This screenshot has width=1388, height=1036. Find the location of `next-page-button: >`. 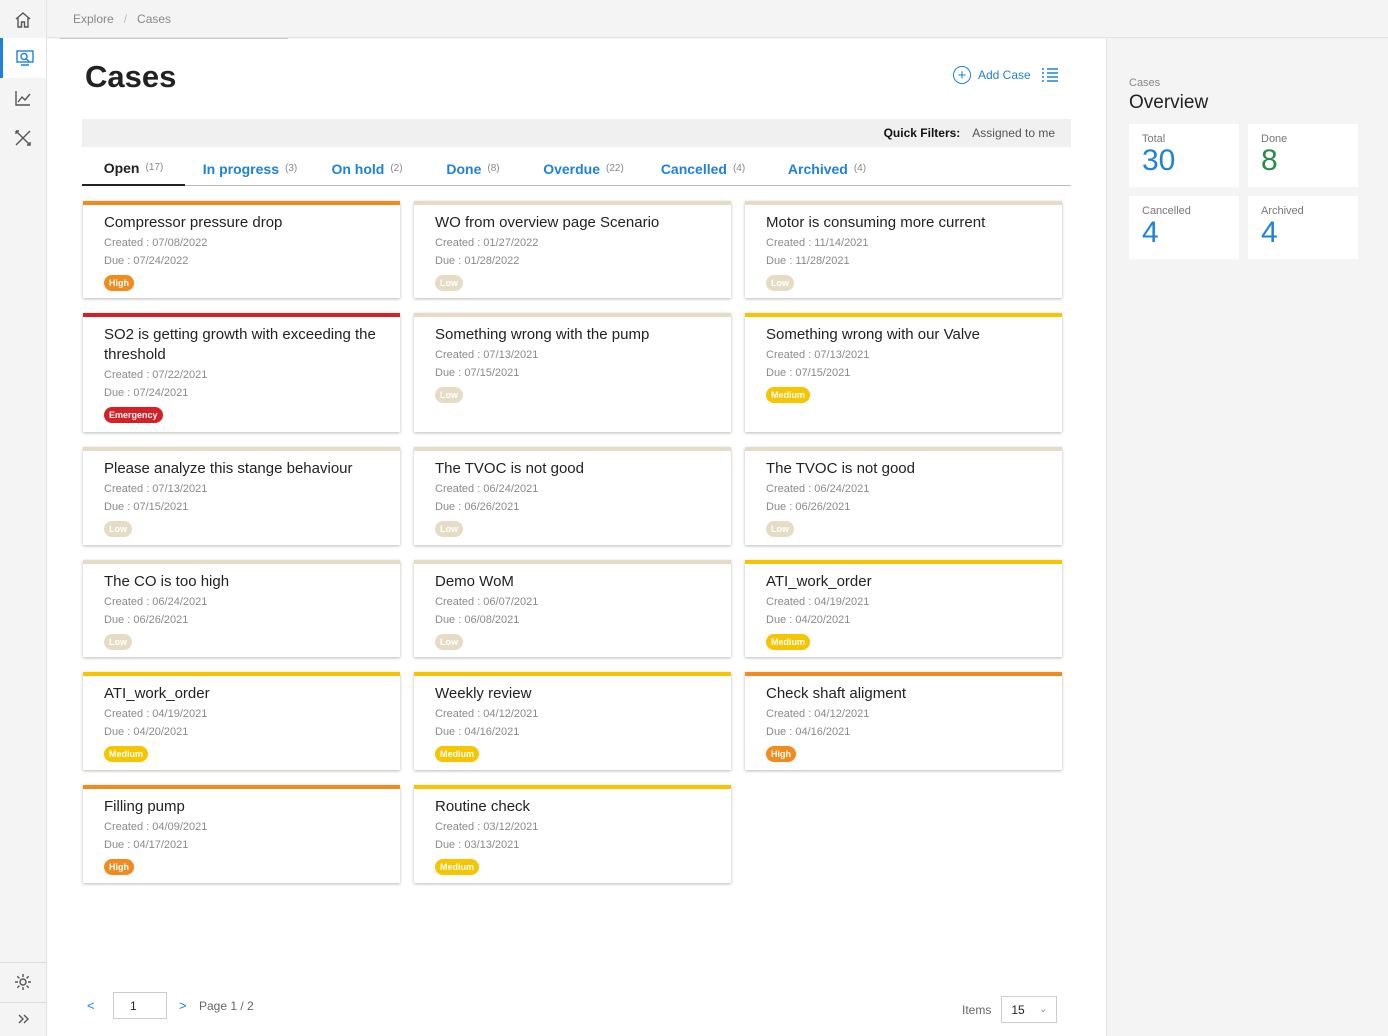

next-page-button: > is located at coordinates (189, 1005).